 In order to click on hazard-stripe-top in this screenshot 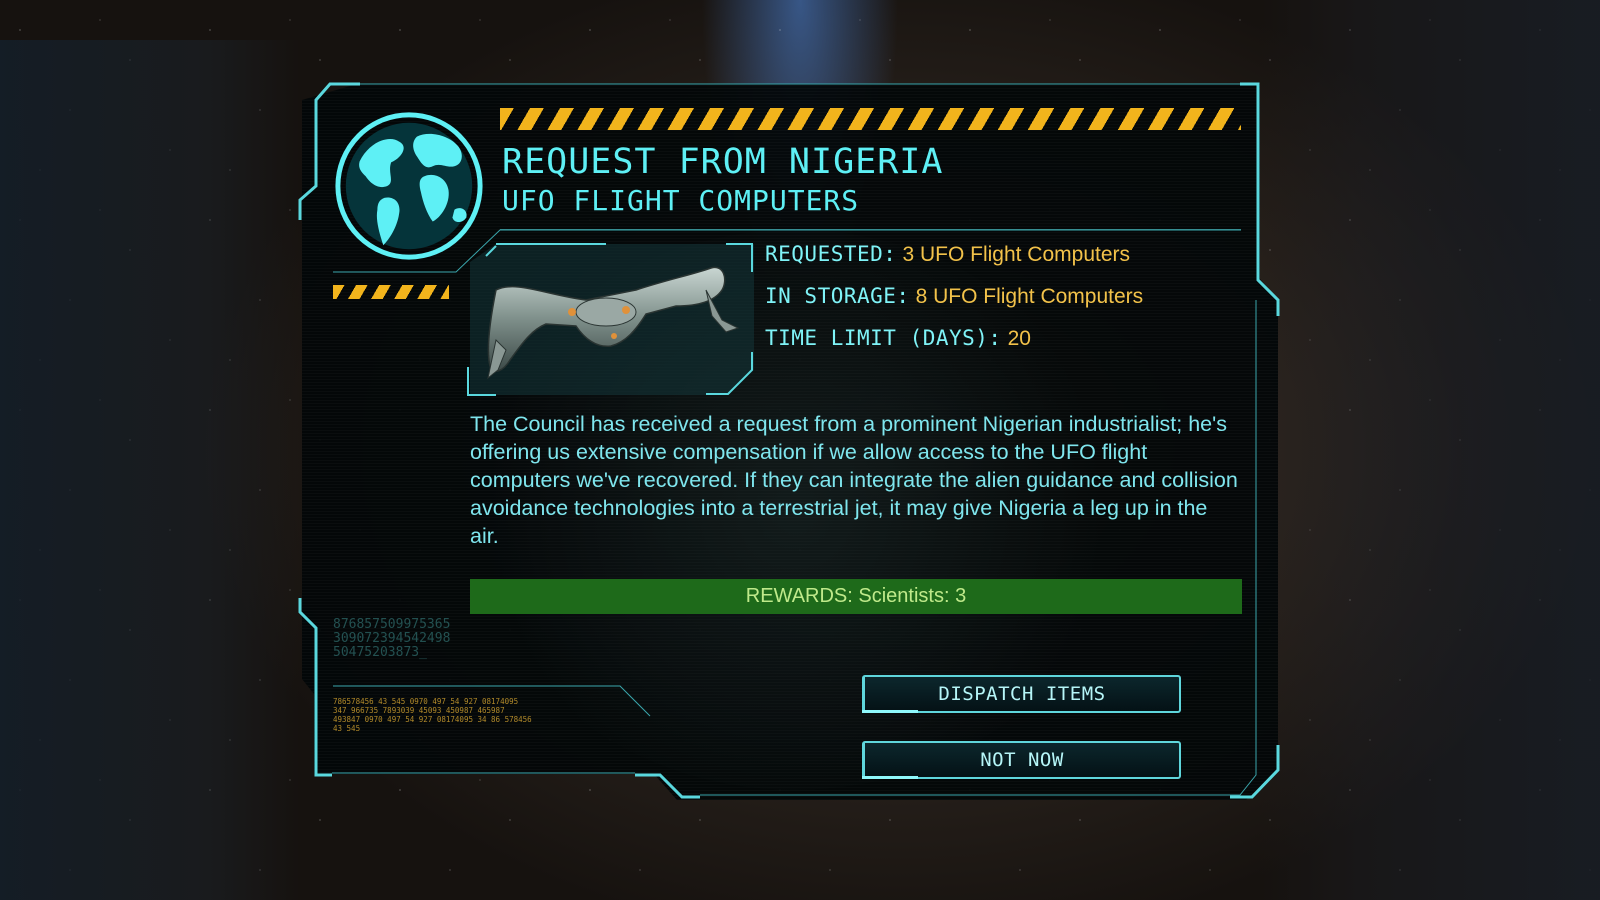, I will do `click(870, 119)`.